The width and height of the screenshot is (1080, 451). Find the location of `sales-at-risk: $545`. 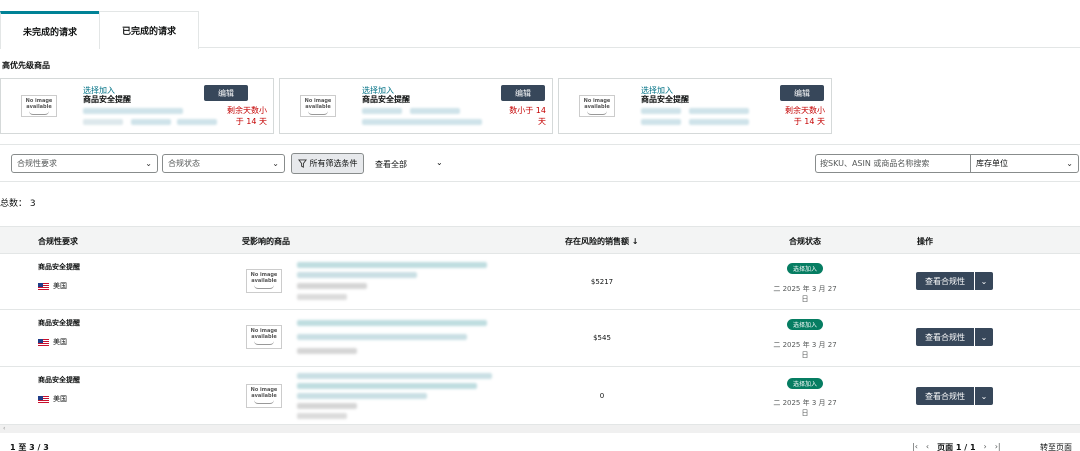

sales-at-risk: $545 is located at coordinates (602, 338).